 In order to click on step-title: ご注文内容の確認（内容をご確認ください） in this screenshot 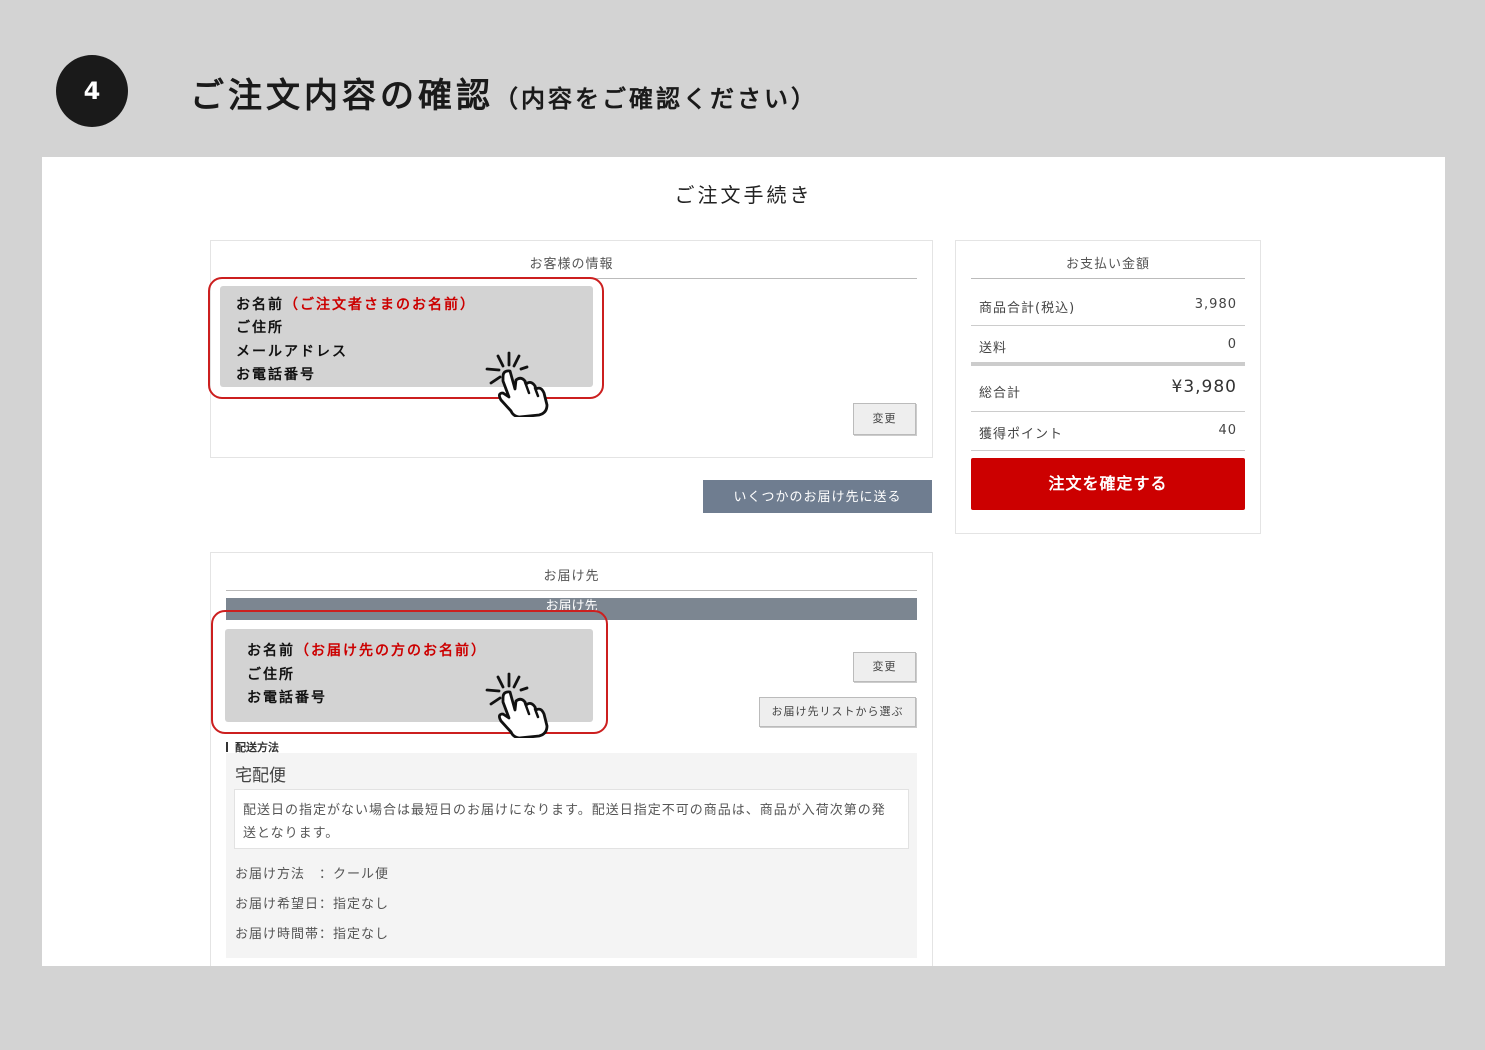, I will do `click(504, 92)`.